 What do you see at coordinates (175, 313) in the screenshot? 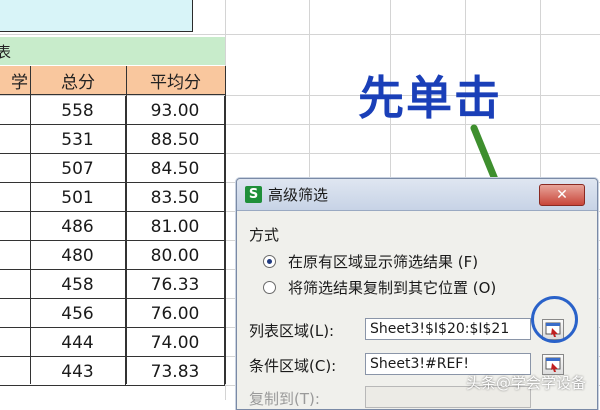
I see `average-score-cell: 76.00` at bounding box center [175, 313].